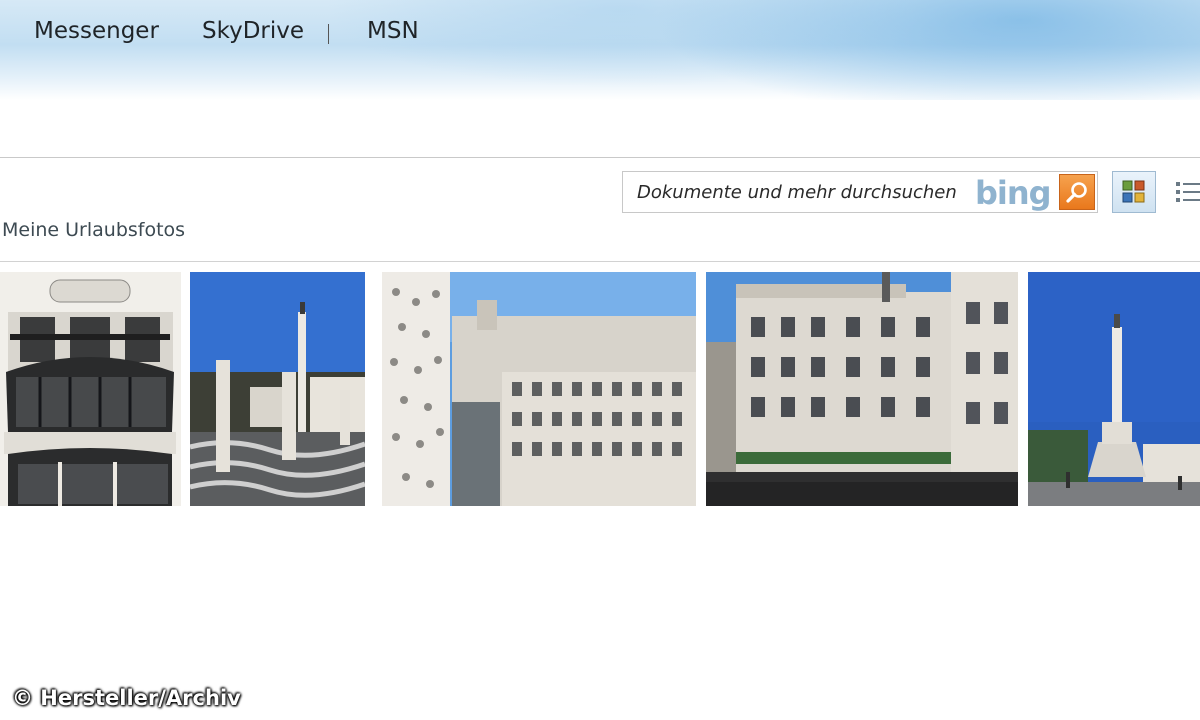  Describe the element at coordinates (600, 50) in the screenshot. I see `header-banner: Messenger SkyDrive MSN` at that location.